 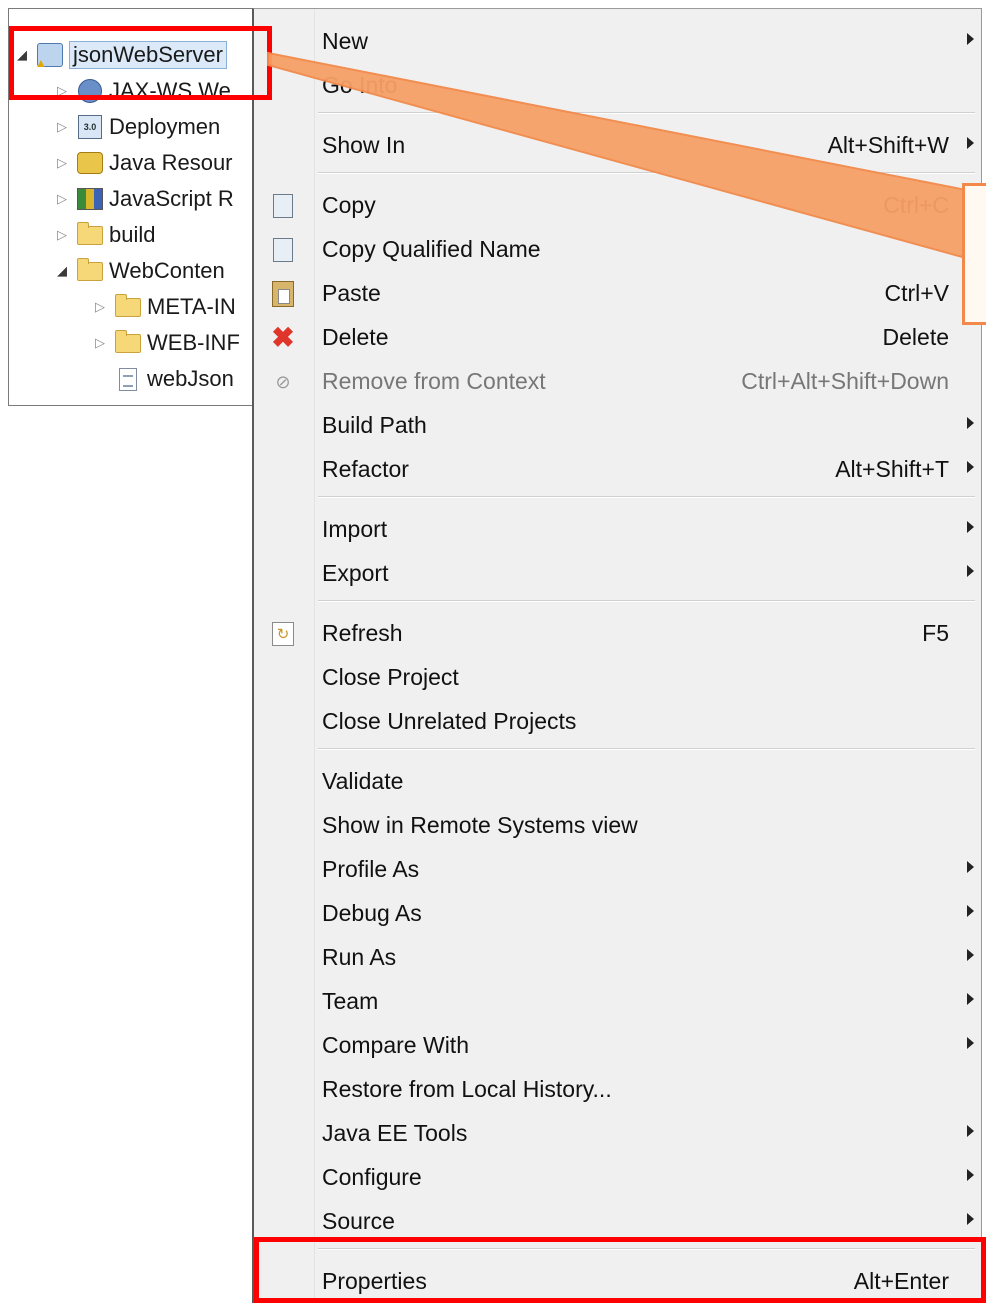 What do you see at coordinates (617, 469) in the screenshot?
I see `menu-item-refactor: Refactor Alt+Shift+T` at bounding box center [617, 469].